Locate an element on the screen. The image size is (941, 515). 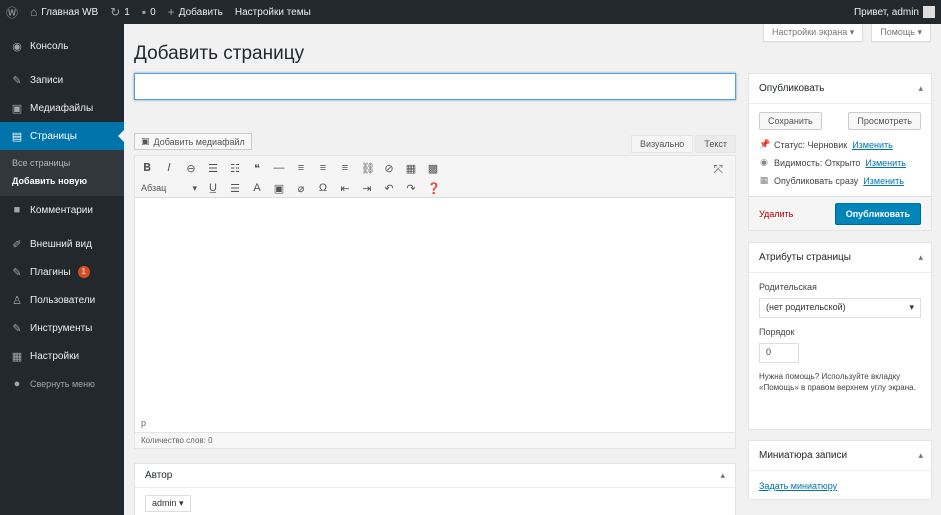
account-menu: Привет, admin is located at coordinates (894, 12).